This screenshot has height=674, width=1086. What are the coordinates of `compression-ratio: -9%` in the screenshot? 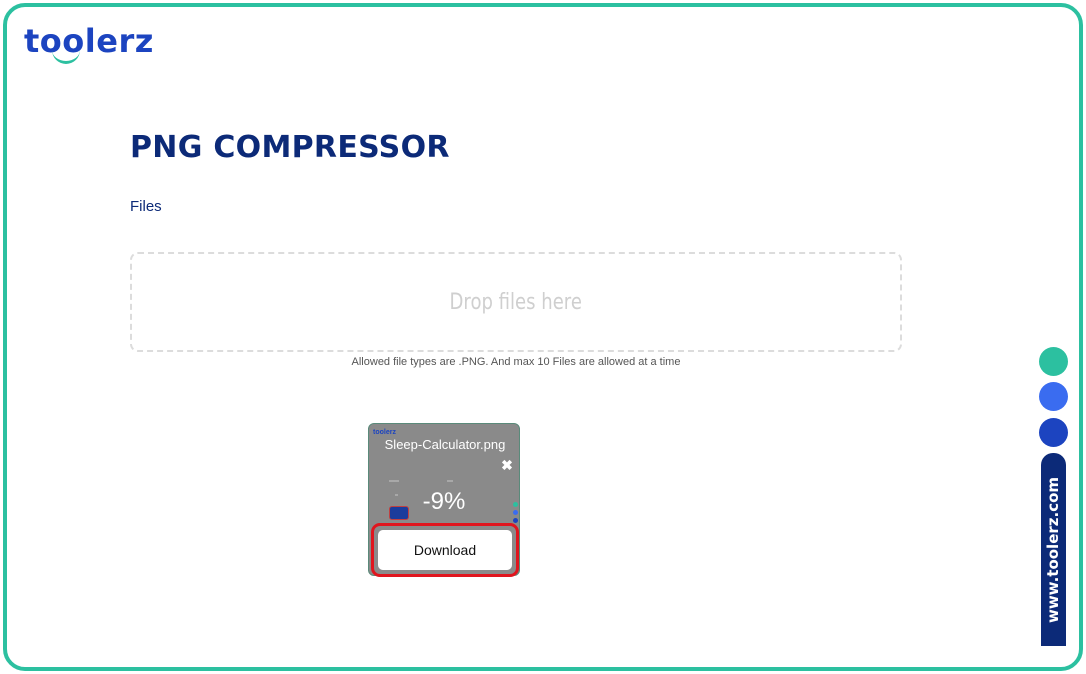 It's located at (444, 501).